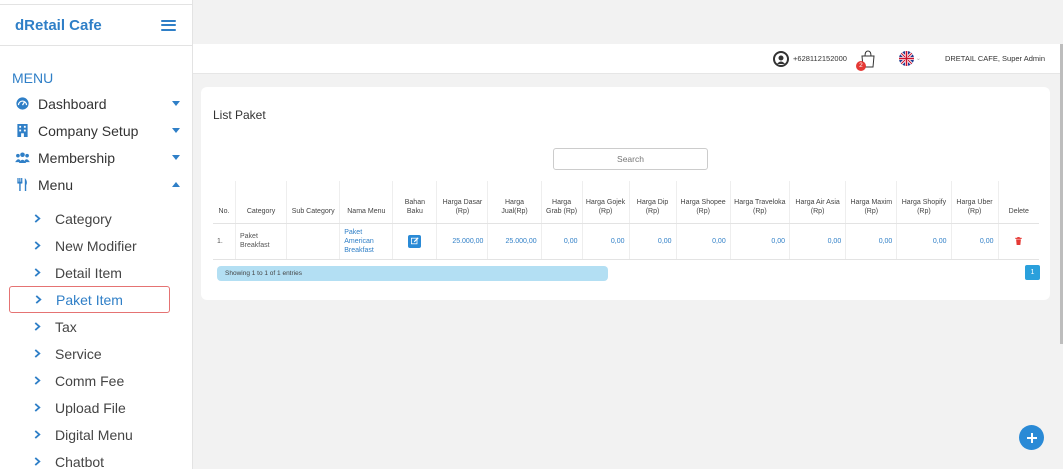  What do you see at coordinates (22, 184) in the screenshot?
I see `cutlery-icon` at bounding box center [22, 184].